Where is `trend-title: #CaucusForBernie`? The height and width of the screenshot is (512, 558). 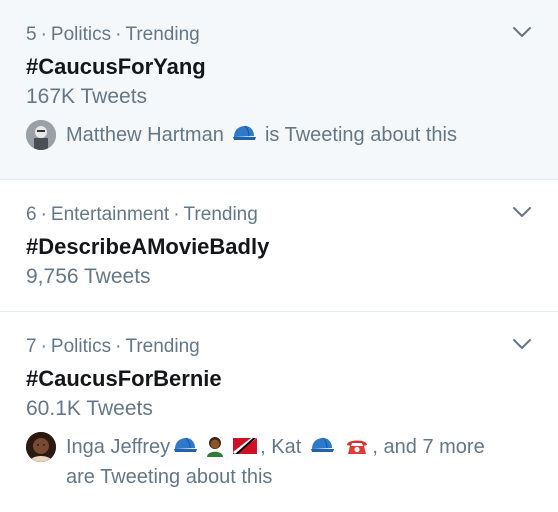
trend-title: #CaucusForBernie is located at coordinates (279, 379).